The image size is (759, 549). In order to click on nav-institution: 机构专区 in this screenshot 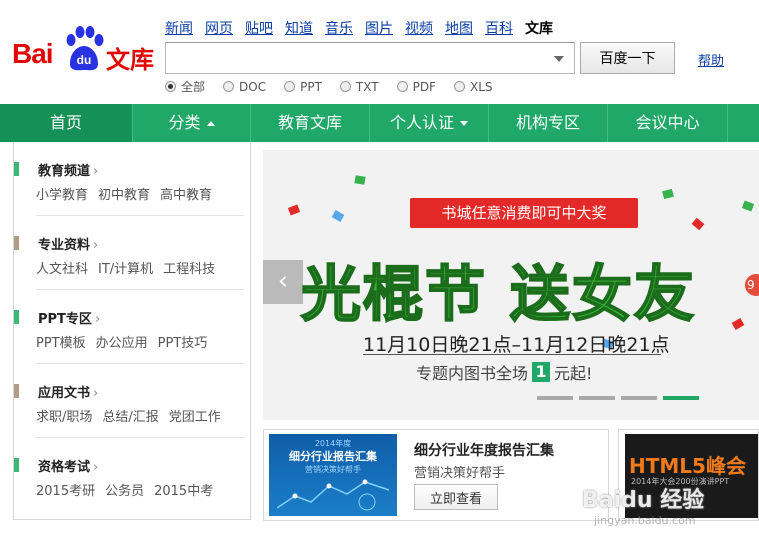, I will do `click(548, 123)`.